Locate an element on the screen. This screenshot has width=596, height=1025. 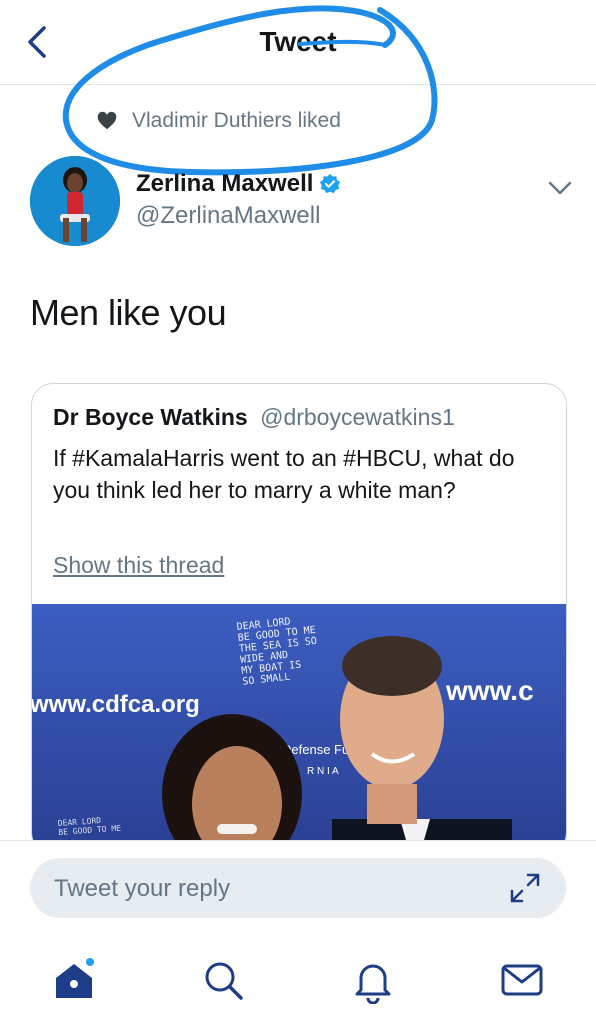
page-title: Tweet is located at coordinates (298, 41).